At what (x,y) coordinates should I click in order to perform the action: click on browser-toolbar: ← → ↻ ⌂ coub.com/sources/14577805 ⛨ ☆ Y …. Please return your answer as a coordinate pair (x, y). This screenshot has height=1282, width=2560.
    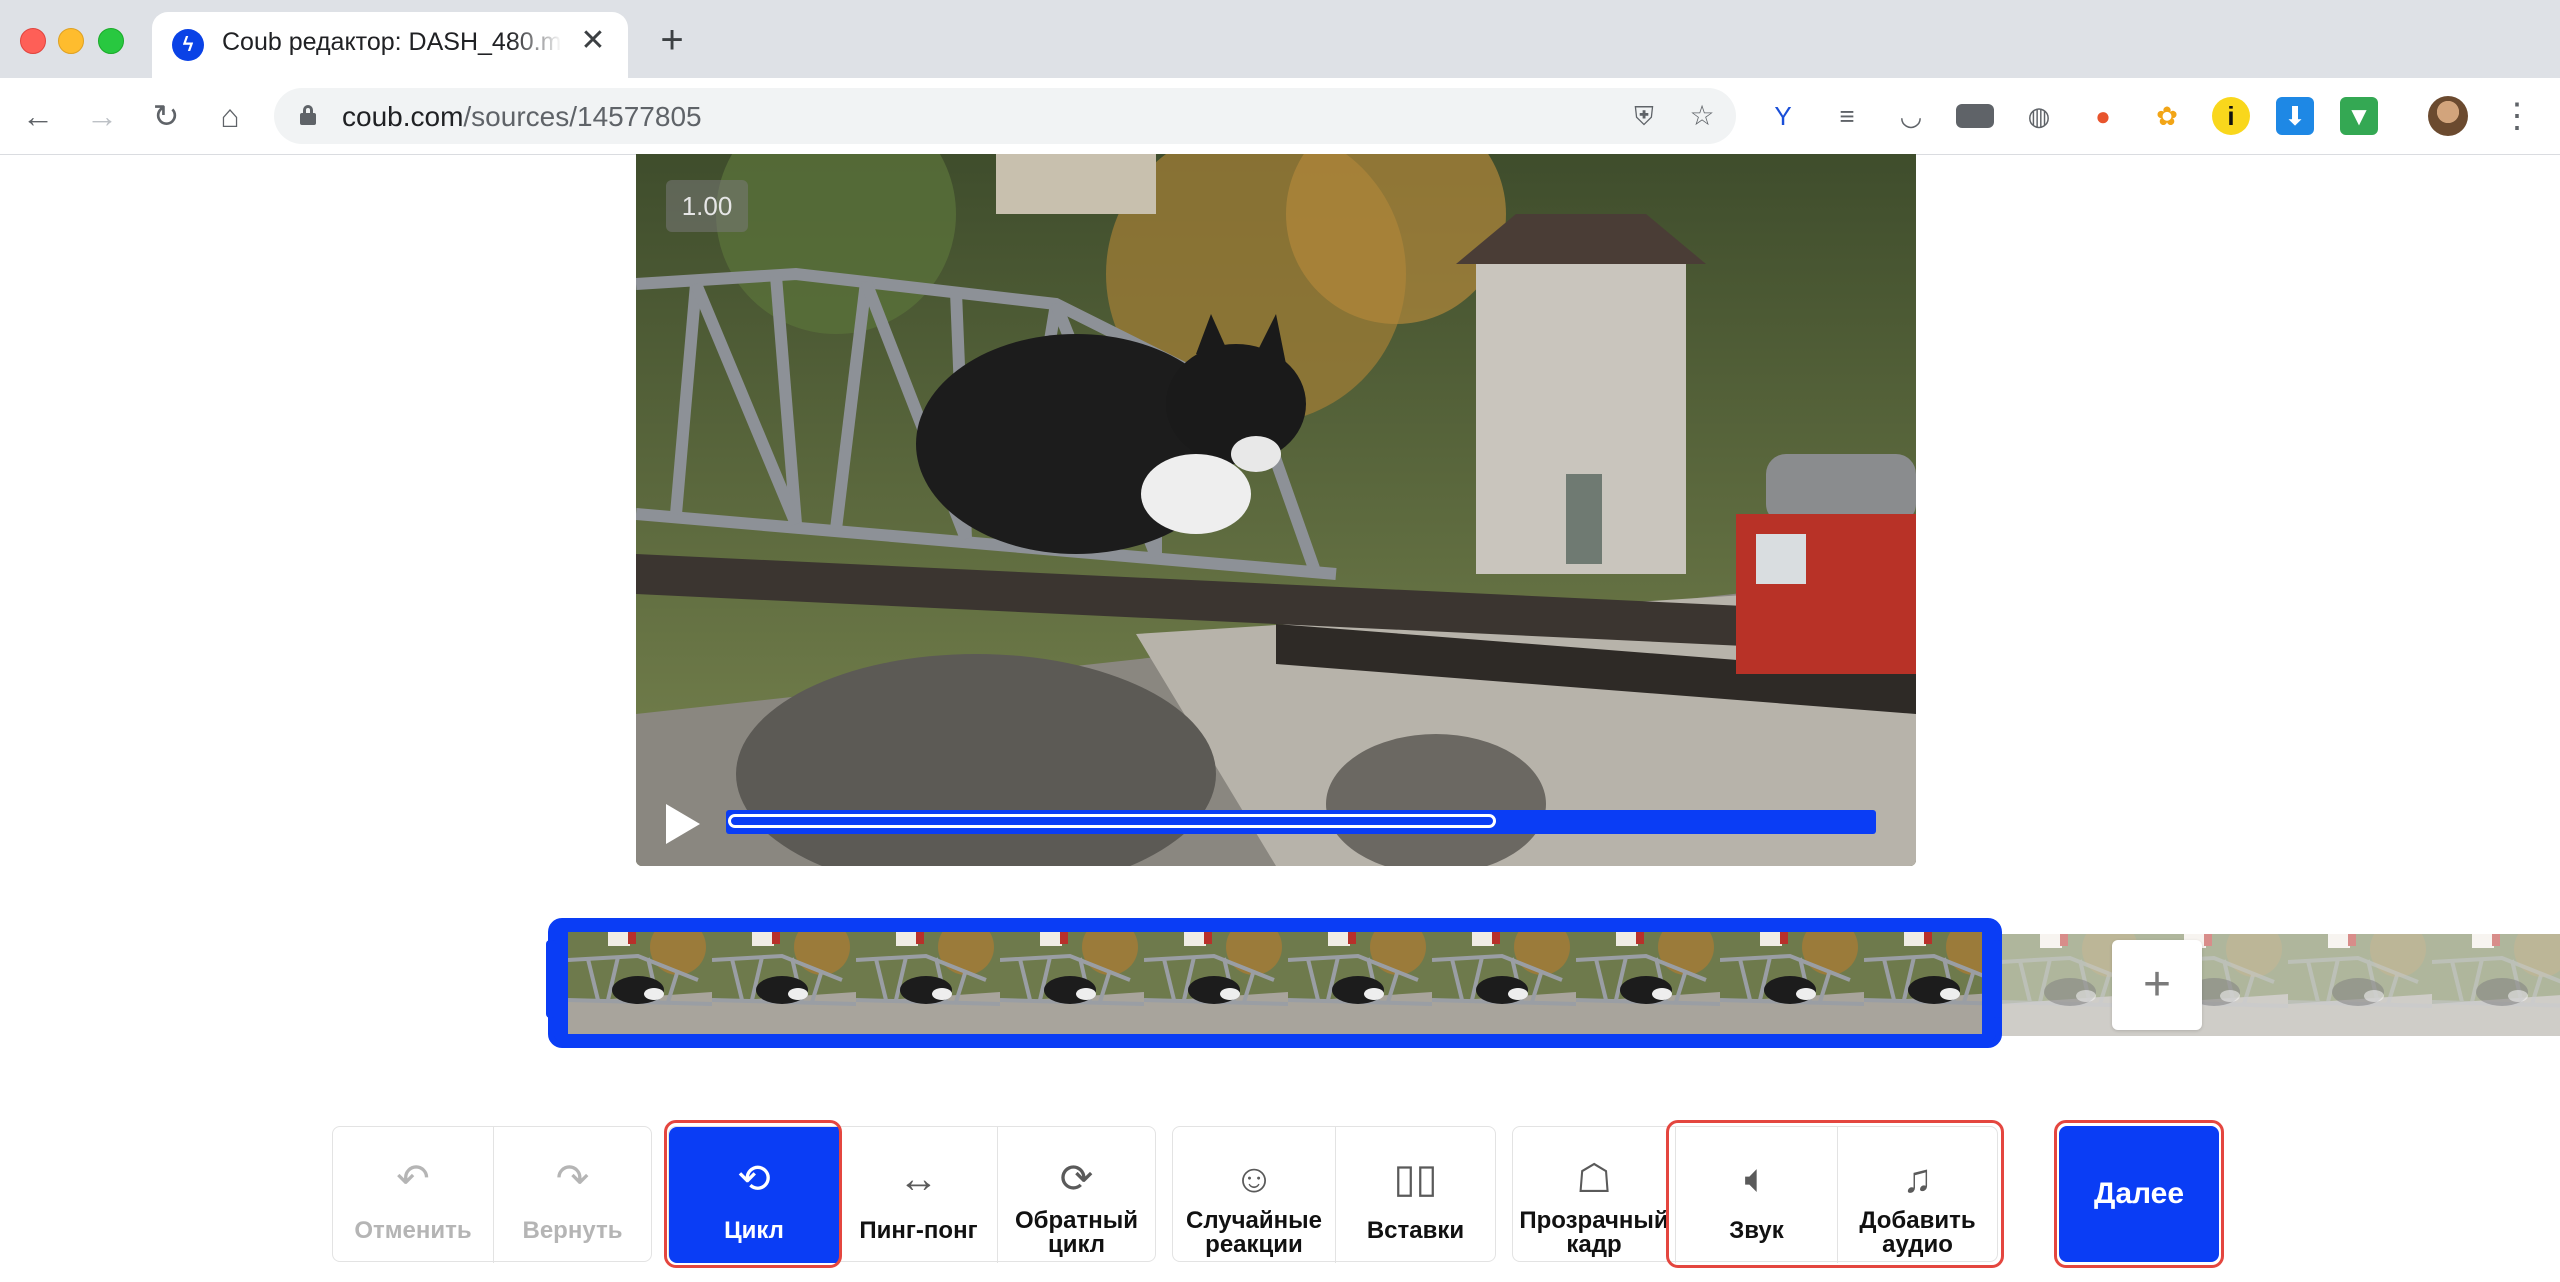
    Looking at the image, I should click on (1280, 116).